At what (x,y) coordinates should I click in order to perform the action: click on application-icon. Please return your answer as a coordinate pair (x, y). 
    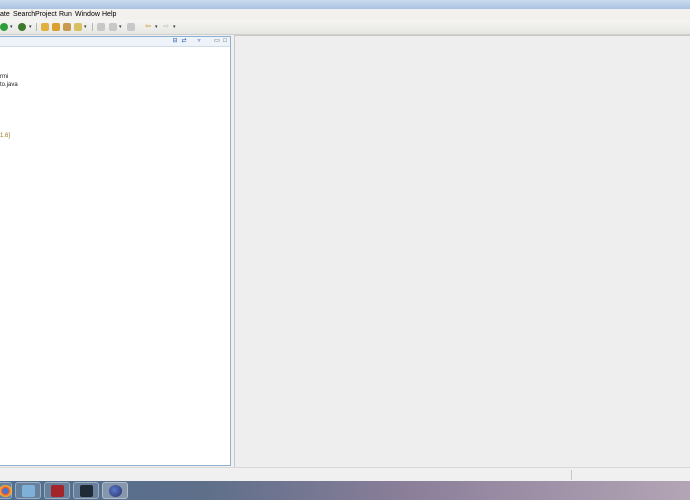
    Looking at the image, I should click on (57, 491).